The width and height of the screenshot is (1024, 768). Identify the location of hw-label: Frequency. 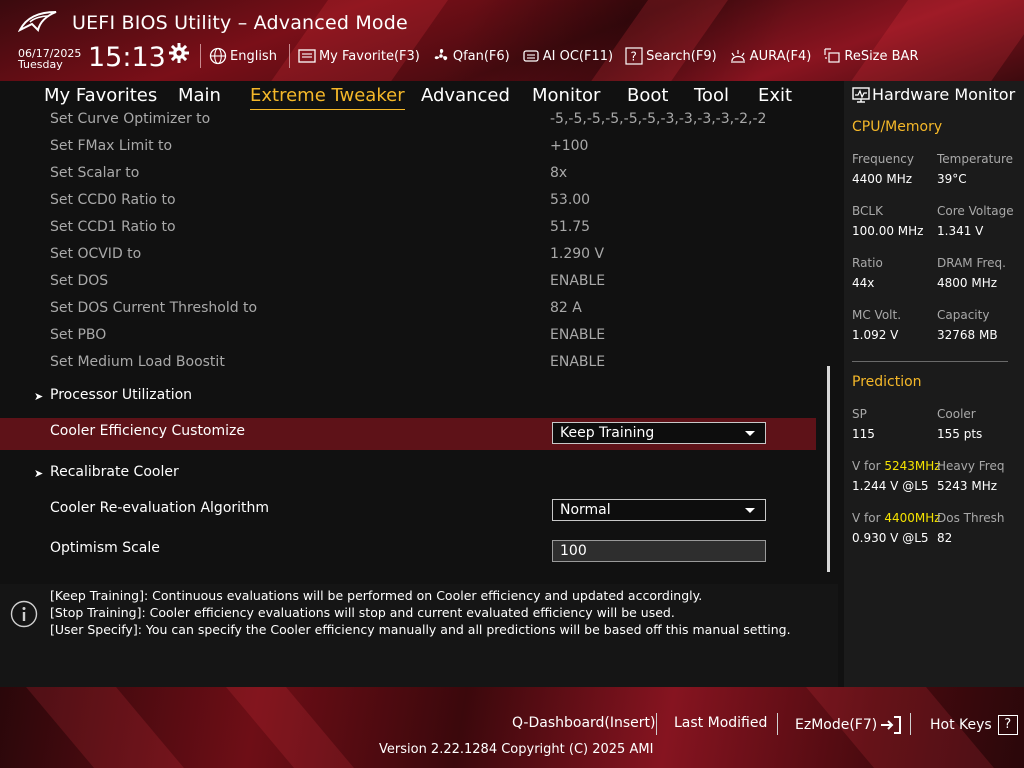
(883, 159).